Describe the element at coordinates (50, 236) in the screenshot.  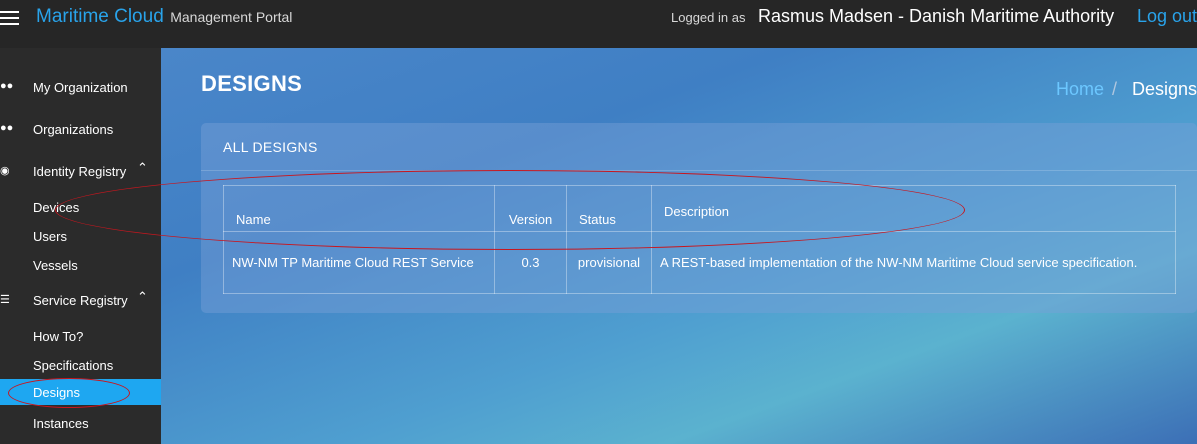
I see `sidebar-item-label: Users` at that location.